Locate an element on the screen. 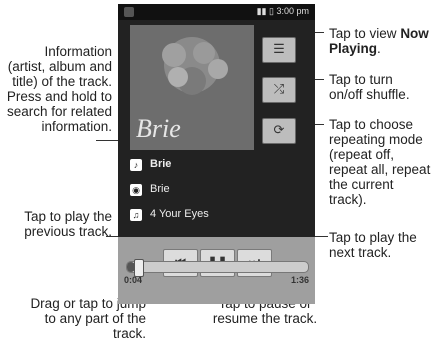 The width and height of the screenshot is (433, 350). seek-bar is located at coordinates (217, 268).